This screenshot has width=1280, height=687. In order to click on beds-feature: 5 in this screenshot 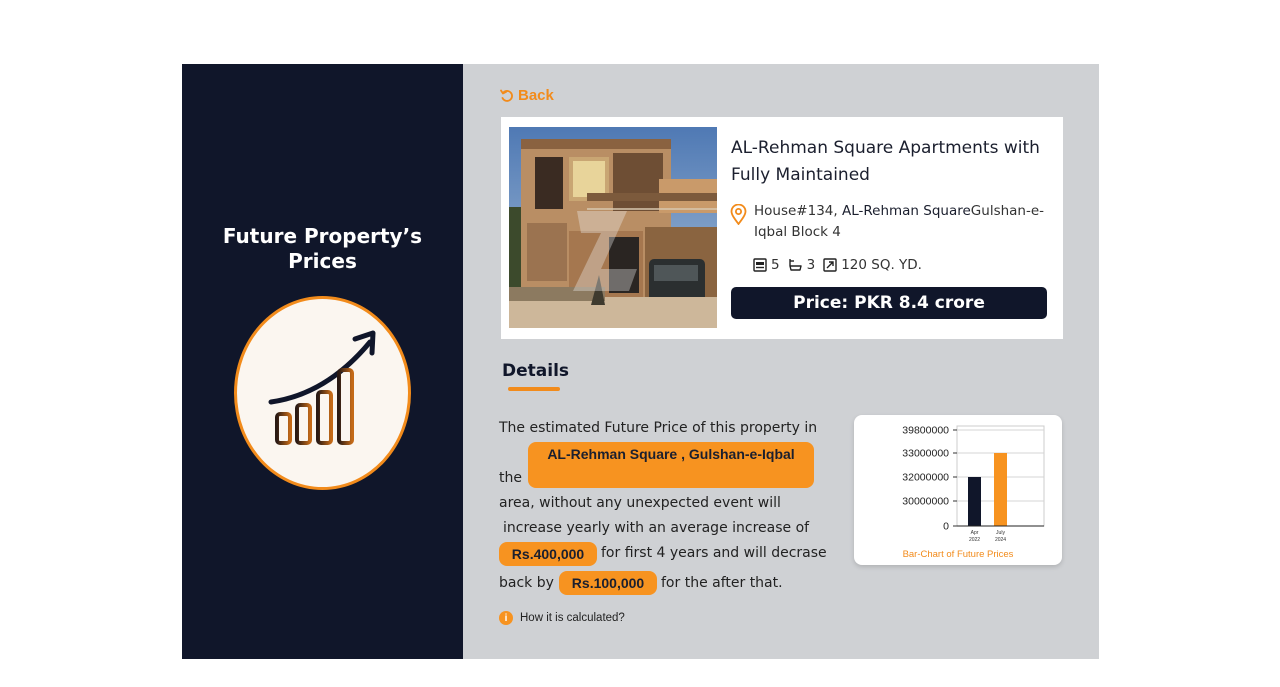, I will do `click(766, 265)`.